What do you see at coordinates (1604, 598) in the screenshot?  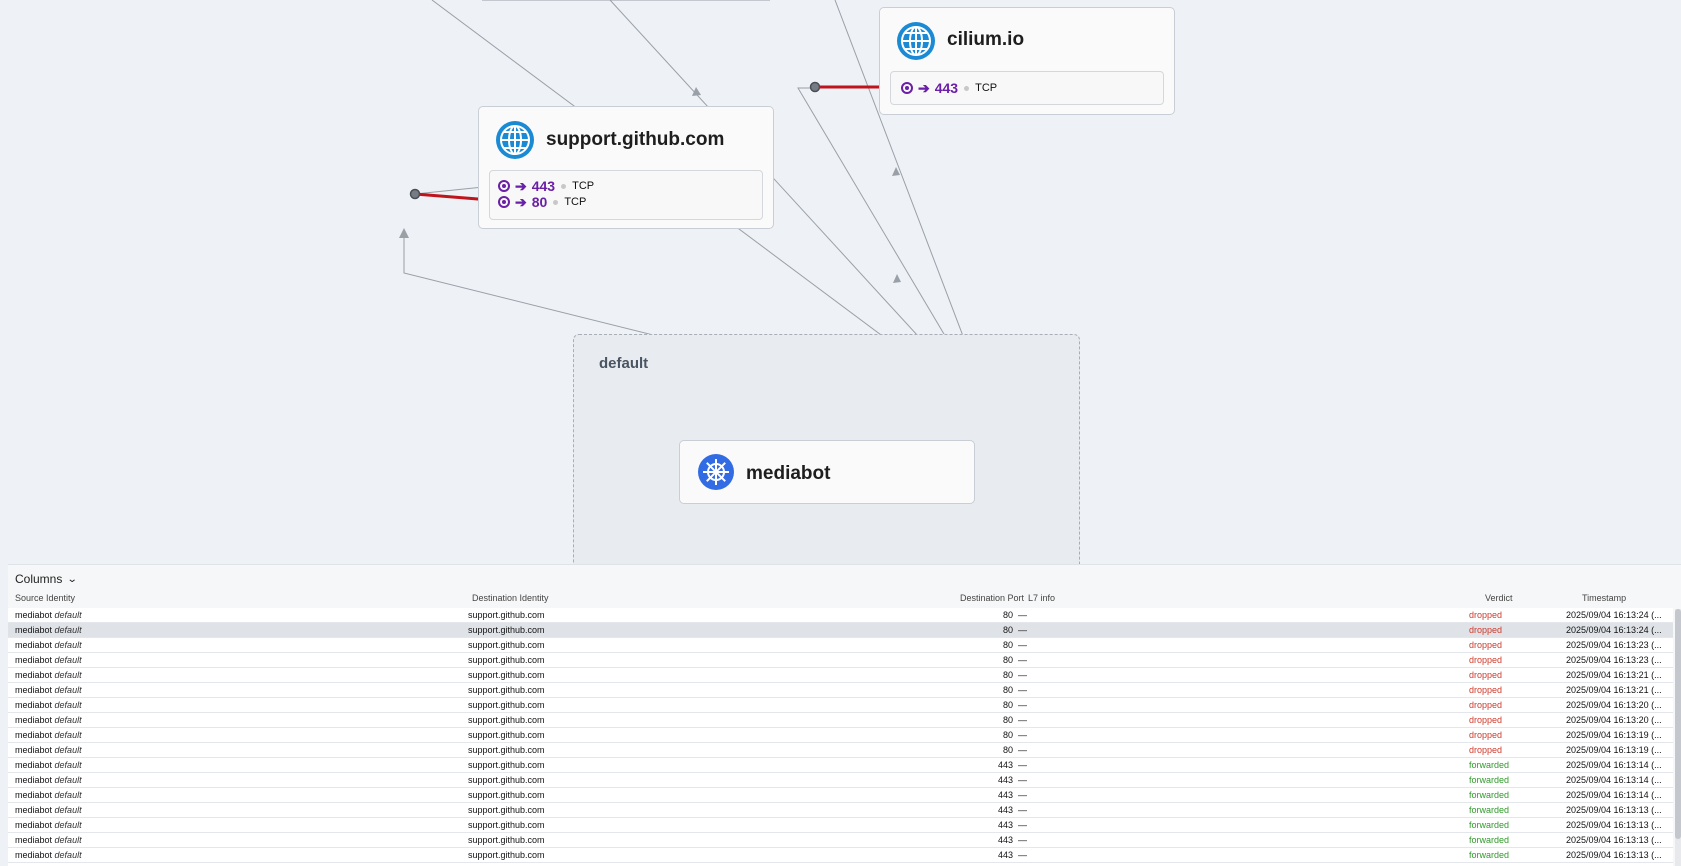 I see `header-timestamp: Timestamp` at bounding box center [1604, 598].